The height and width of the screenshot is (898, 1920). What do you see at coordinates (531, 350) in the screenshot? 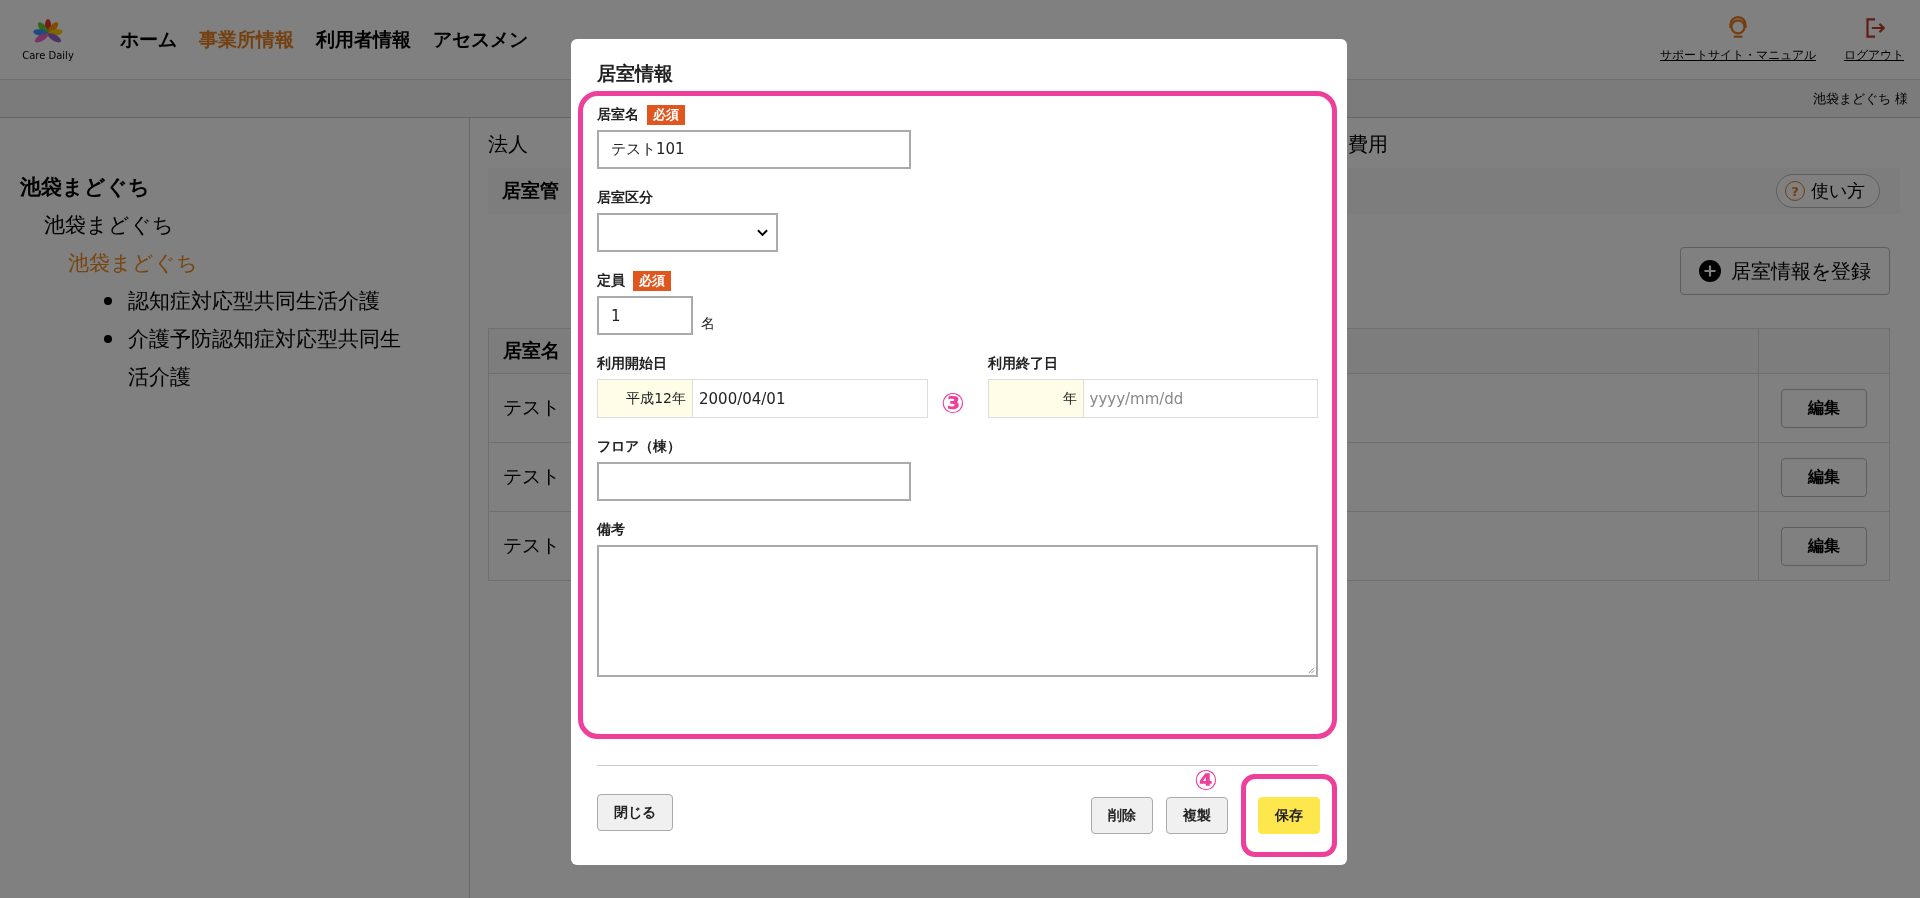
I see `column-header: 居室名` at bounding box center [531, 350].